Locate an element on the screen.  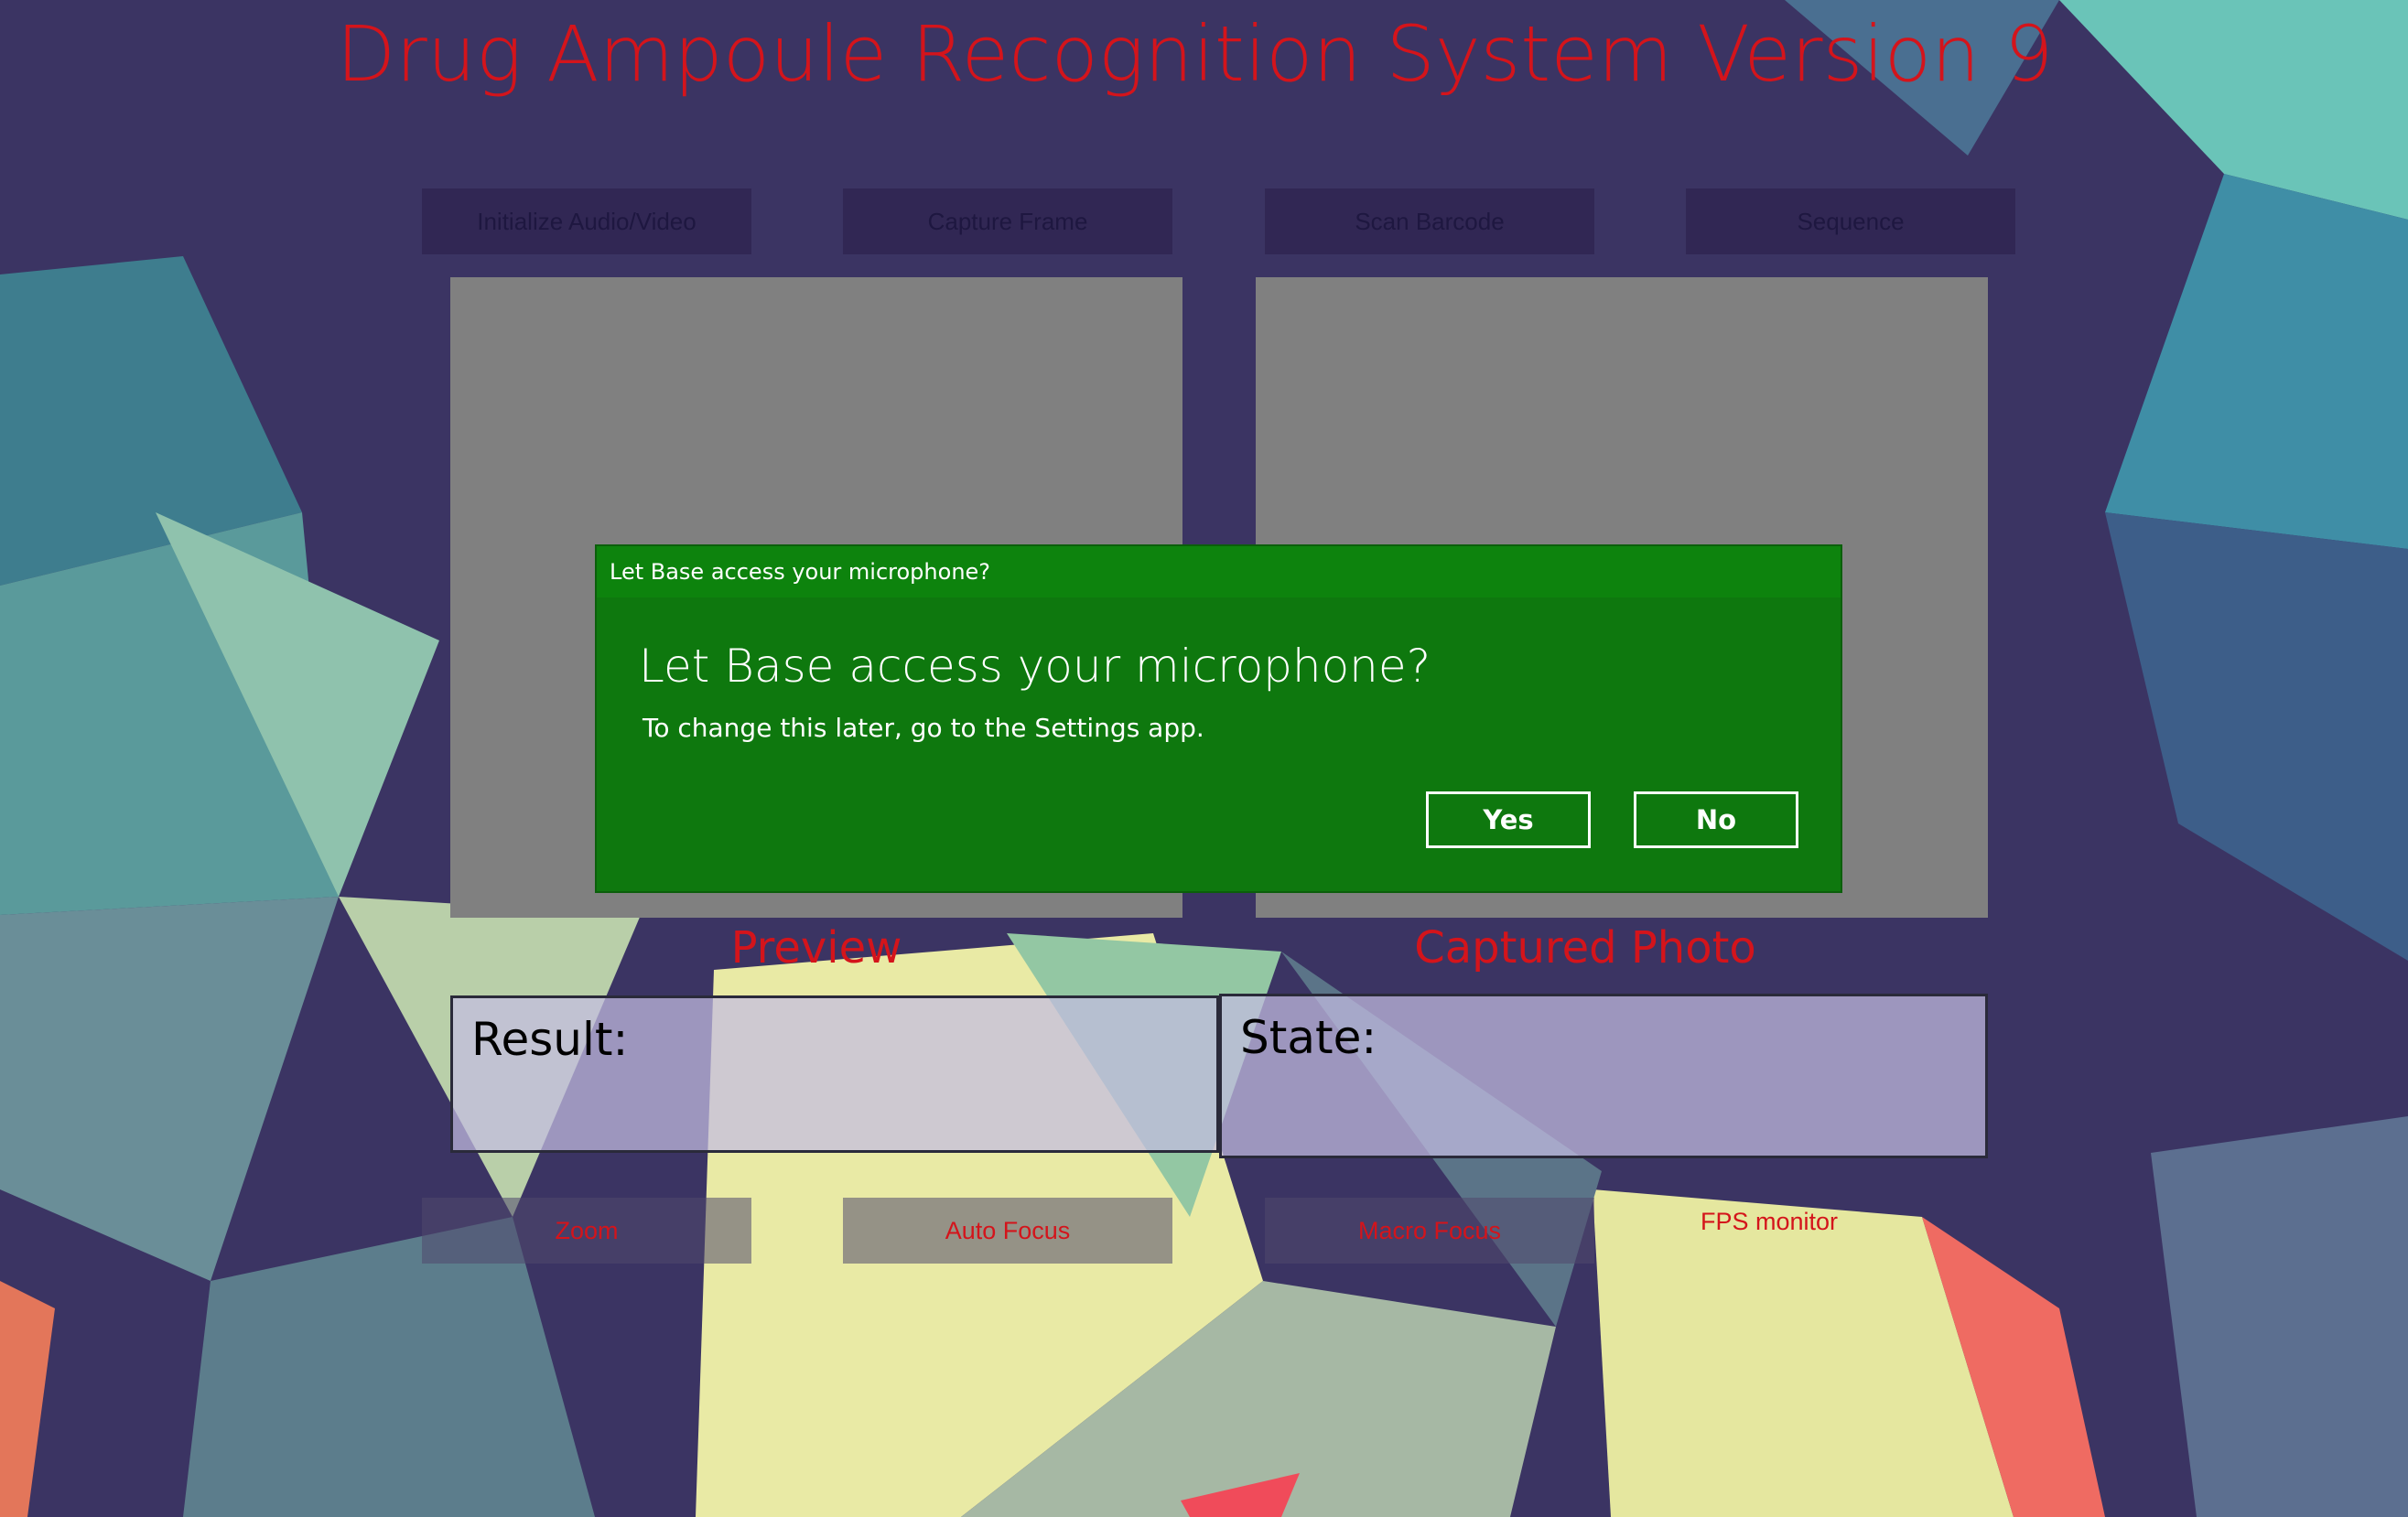
yes-button: Yes is located at coordinates (1509, 820).